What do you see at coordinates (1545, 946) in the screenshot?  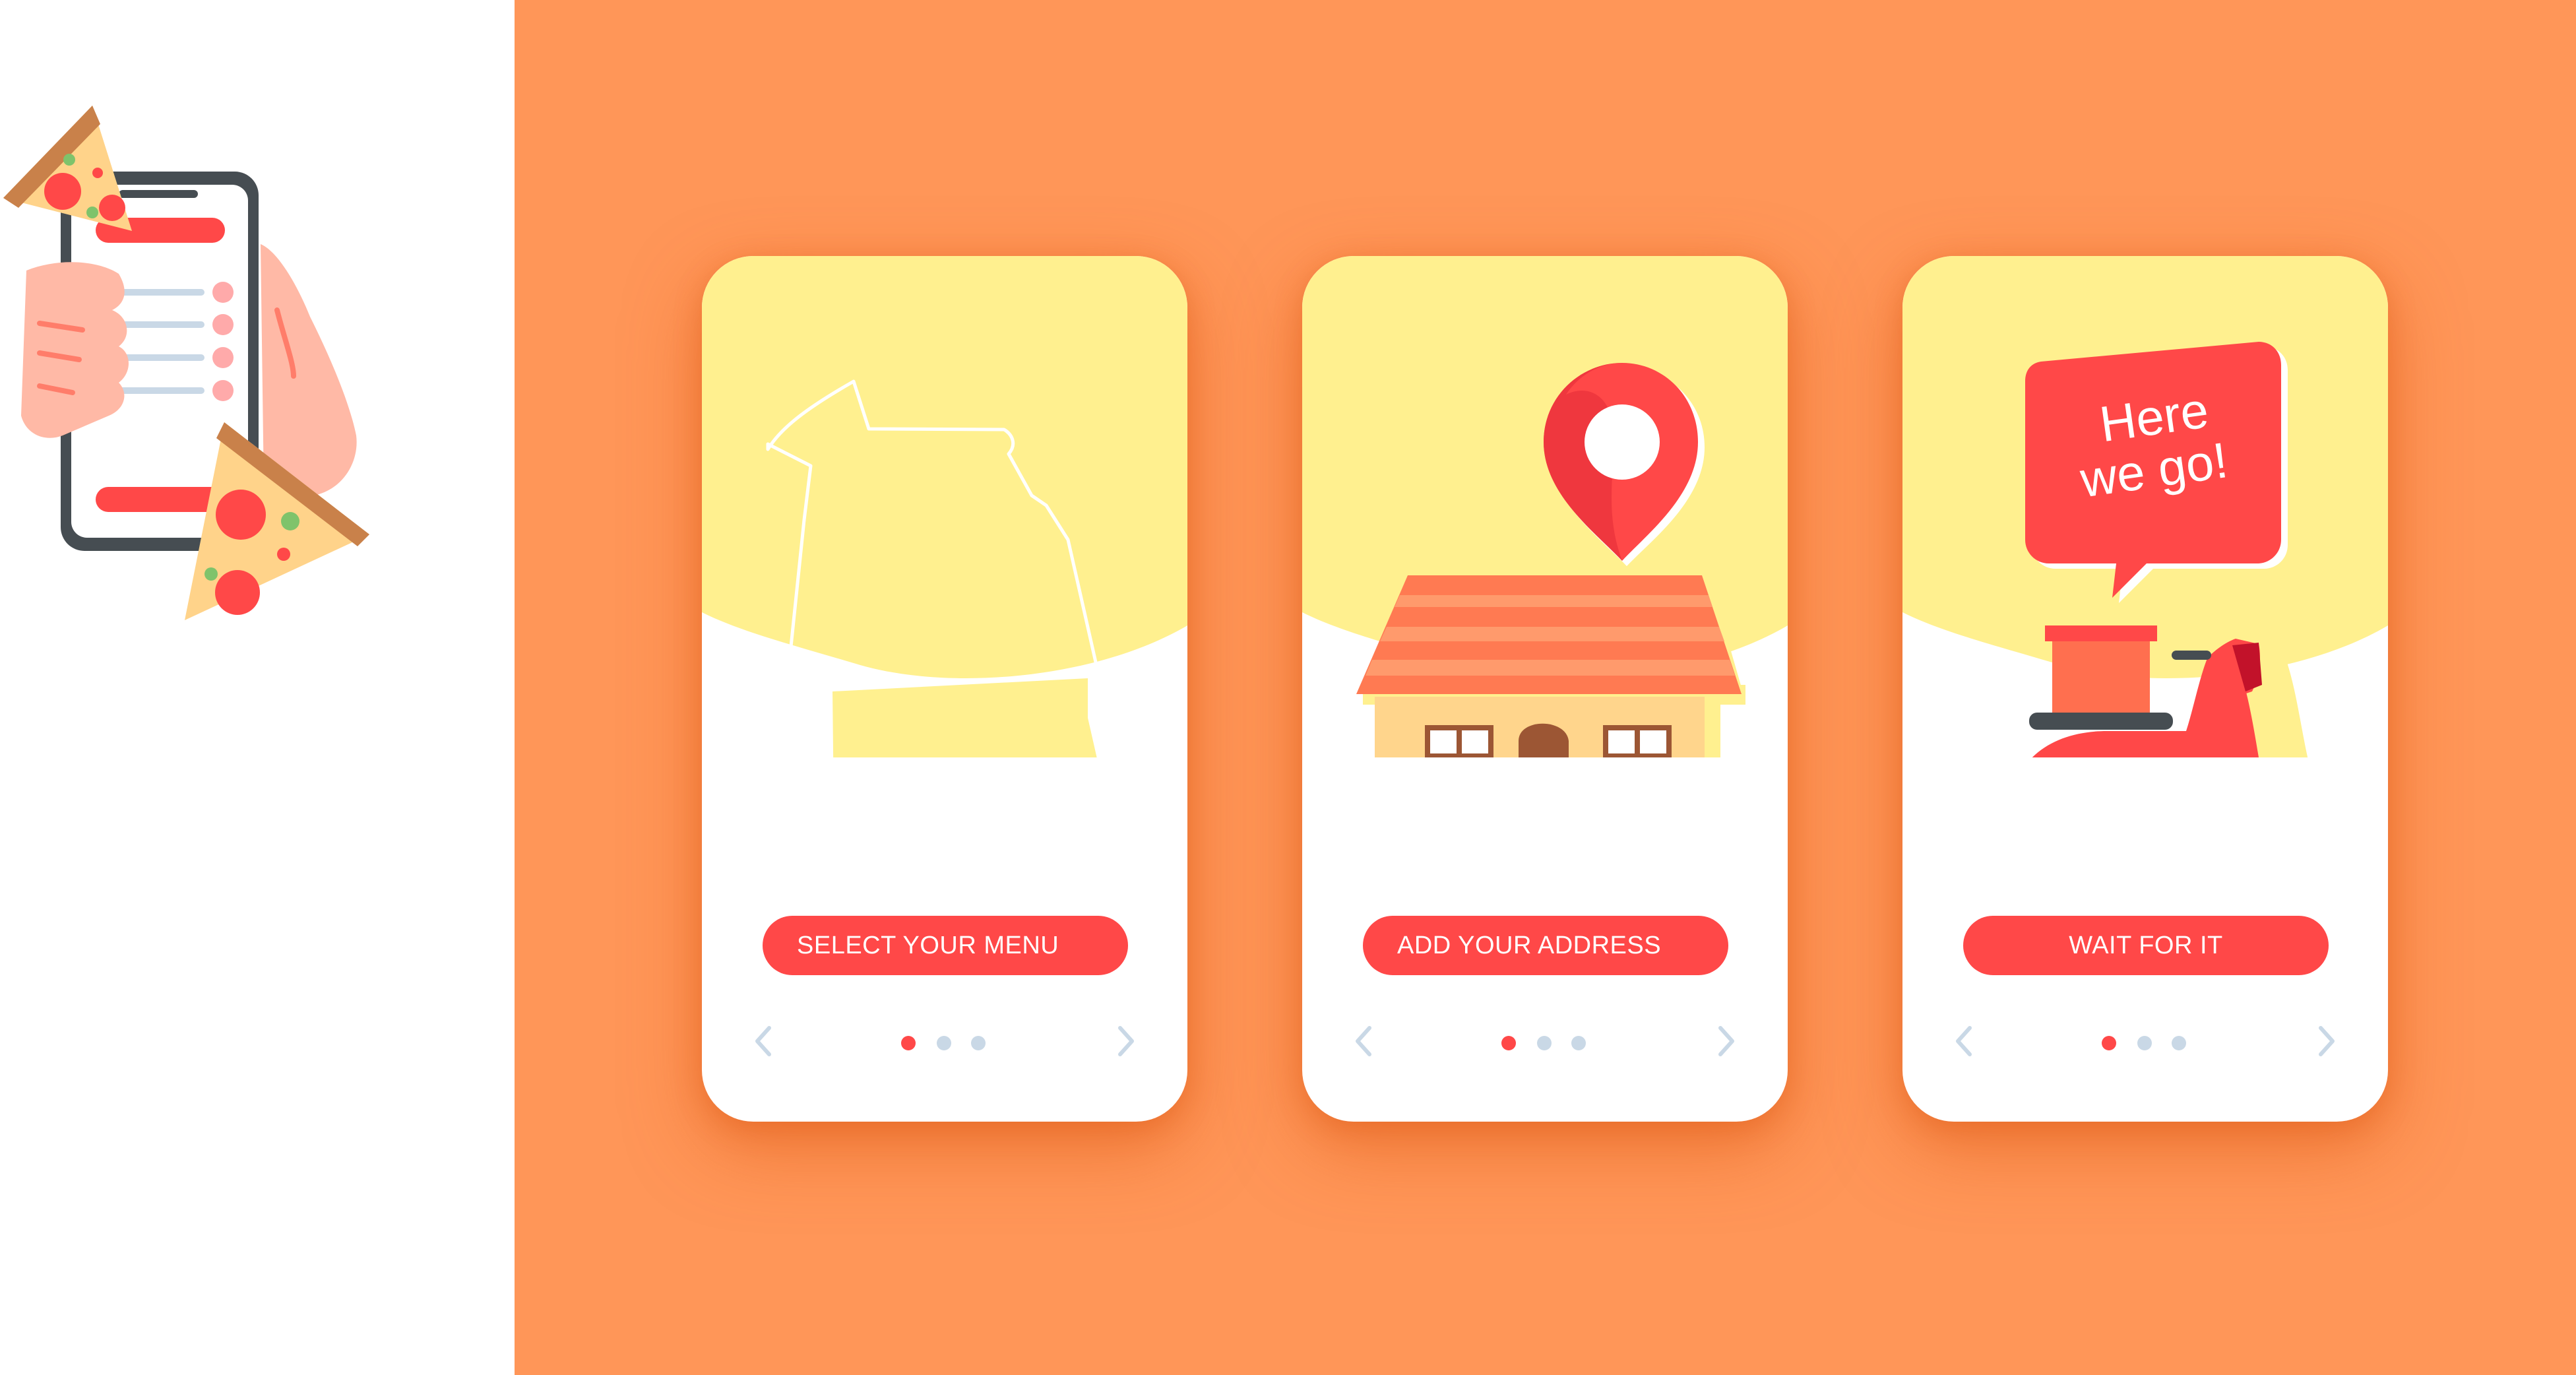 I see `add-your-address-button: ADD YOUR ADDRESS` at bounding box center [1545, 946].